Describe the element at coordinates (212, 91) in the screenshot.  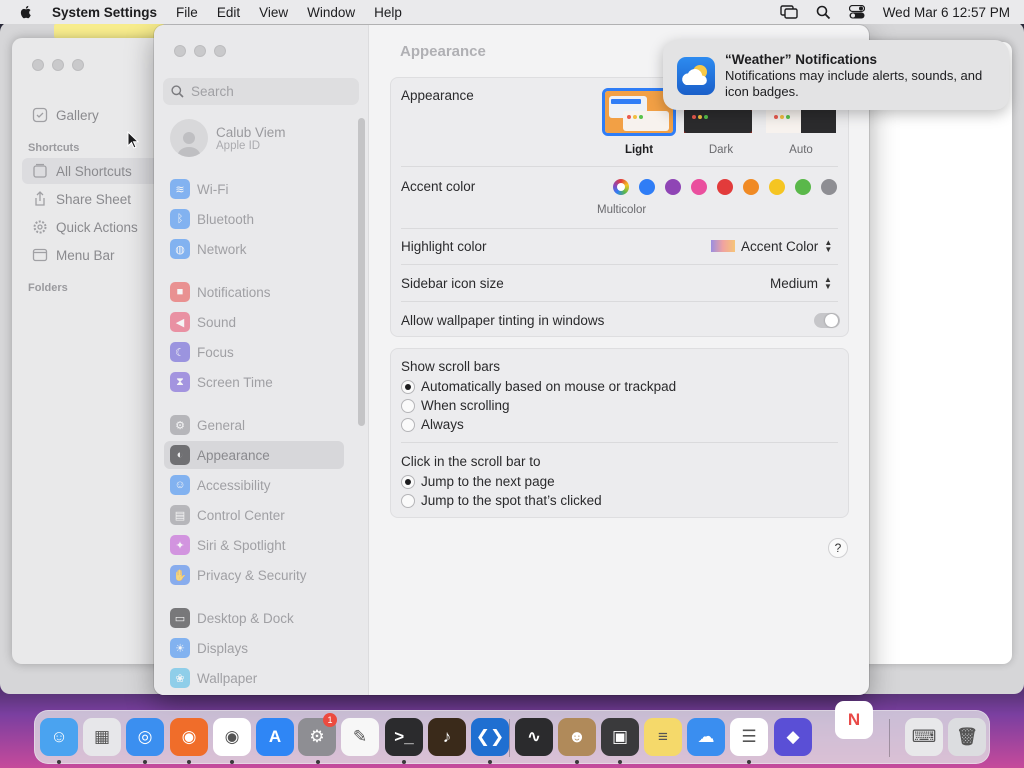
I see `search-placeholder: Search` at that location.